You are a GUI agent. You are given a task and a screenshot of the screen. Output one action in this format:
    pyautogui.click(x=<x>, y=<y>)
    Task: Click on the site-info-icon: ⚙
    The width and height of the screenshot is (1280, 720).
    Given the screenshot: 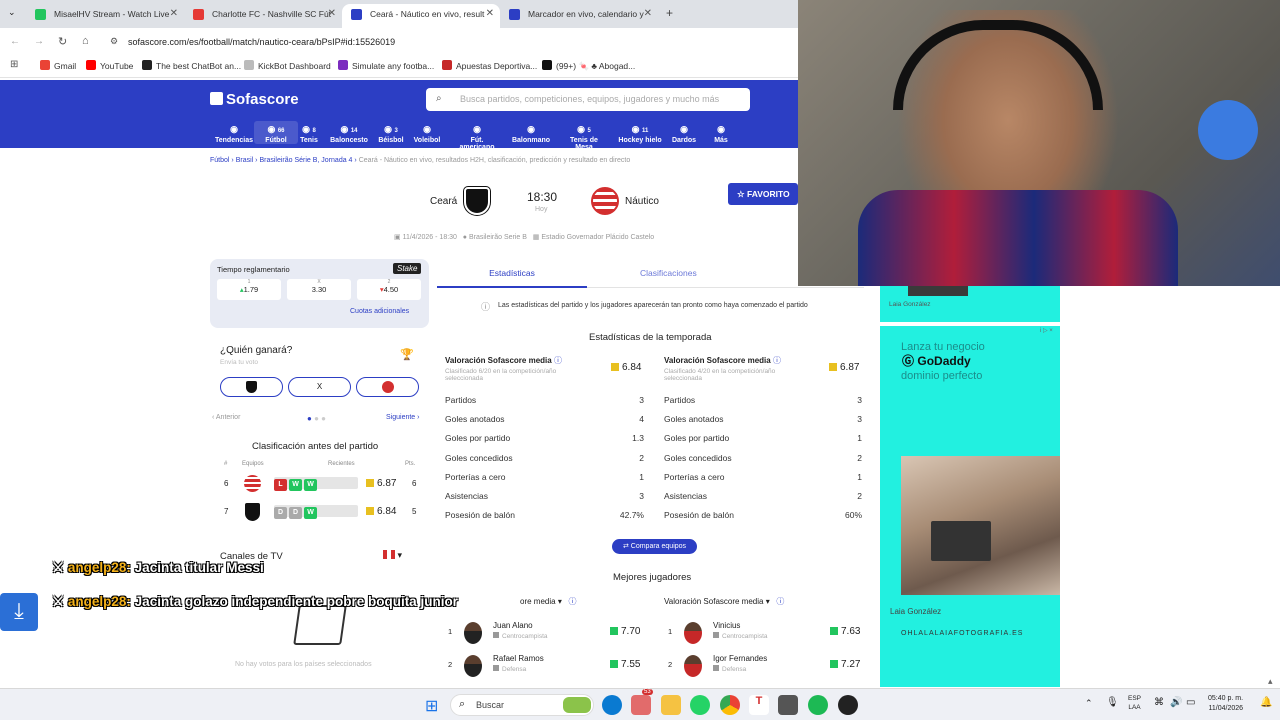 What is the action you would take?
    pyautogui.click(x=114, y=41)
    